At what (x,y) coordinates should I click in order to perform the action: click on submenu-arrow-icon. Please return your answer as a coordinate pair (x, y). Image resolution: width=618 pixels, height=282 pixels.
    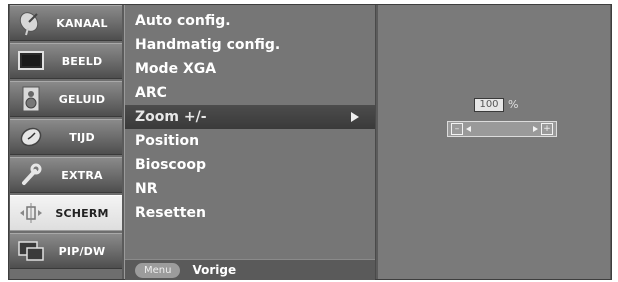
    Looking at the image, I should click on (355, 117).